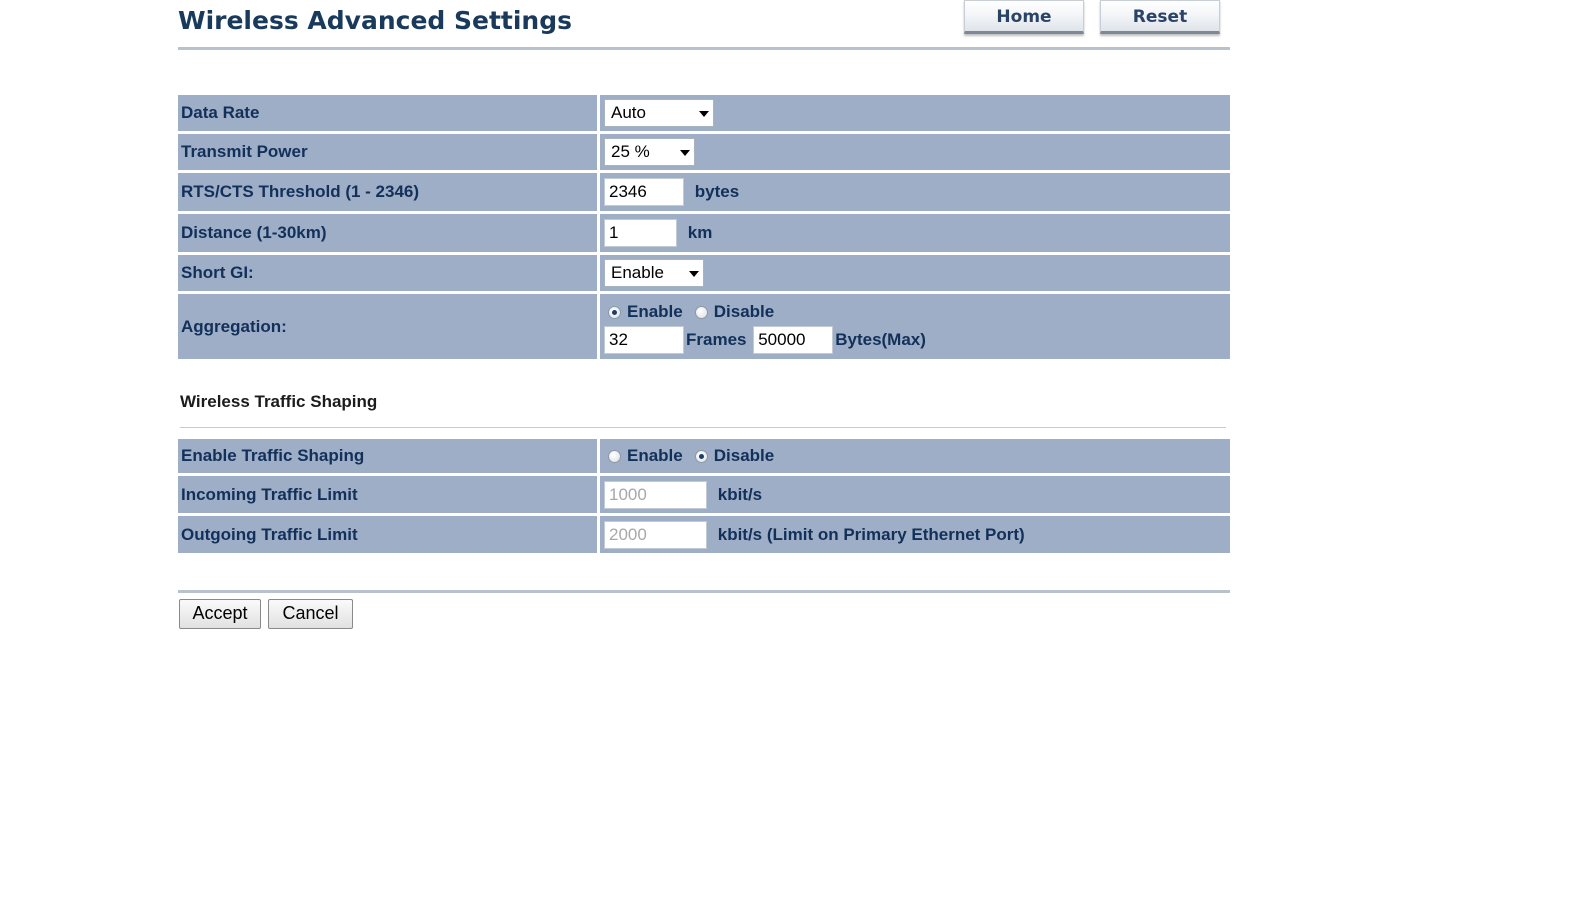 The image size is (1584, 906). Describe the element at coordinates (389, 326) in the screenshot. I see `aggregation-label: Aggregation:` at that location.